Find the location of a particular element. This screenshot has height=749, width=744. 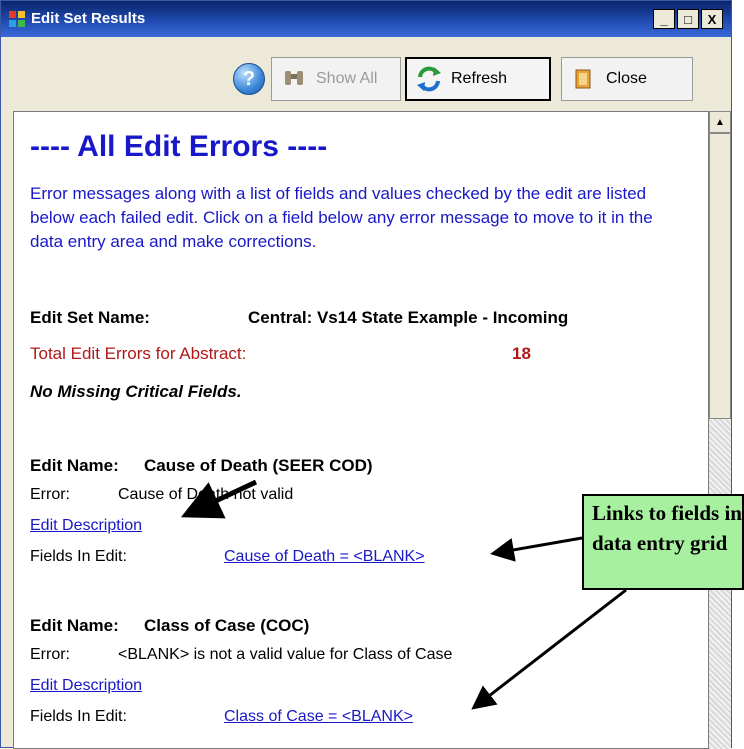

total-errors-value: 18 is located at coordinates (521, 353).